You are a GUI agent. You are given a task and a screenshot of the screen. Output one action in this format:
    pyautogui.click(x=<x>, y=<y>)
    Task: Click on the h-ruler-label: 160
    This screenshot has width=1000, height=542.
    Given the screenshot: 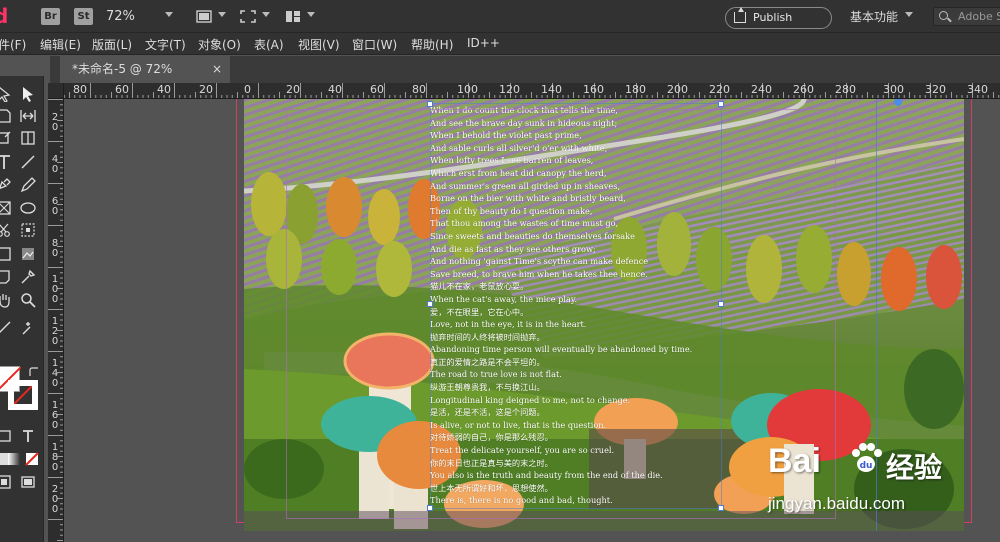 What is the action you would take?
    pyautogui.click(x=593, y=89)
    